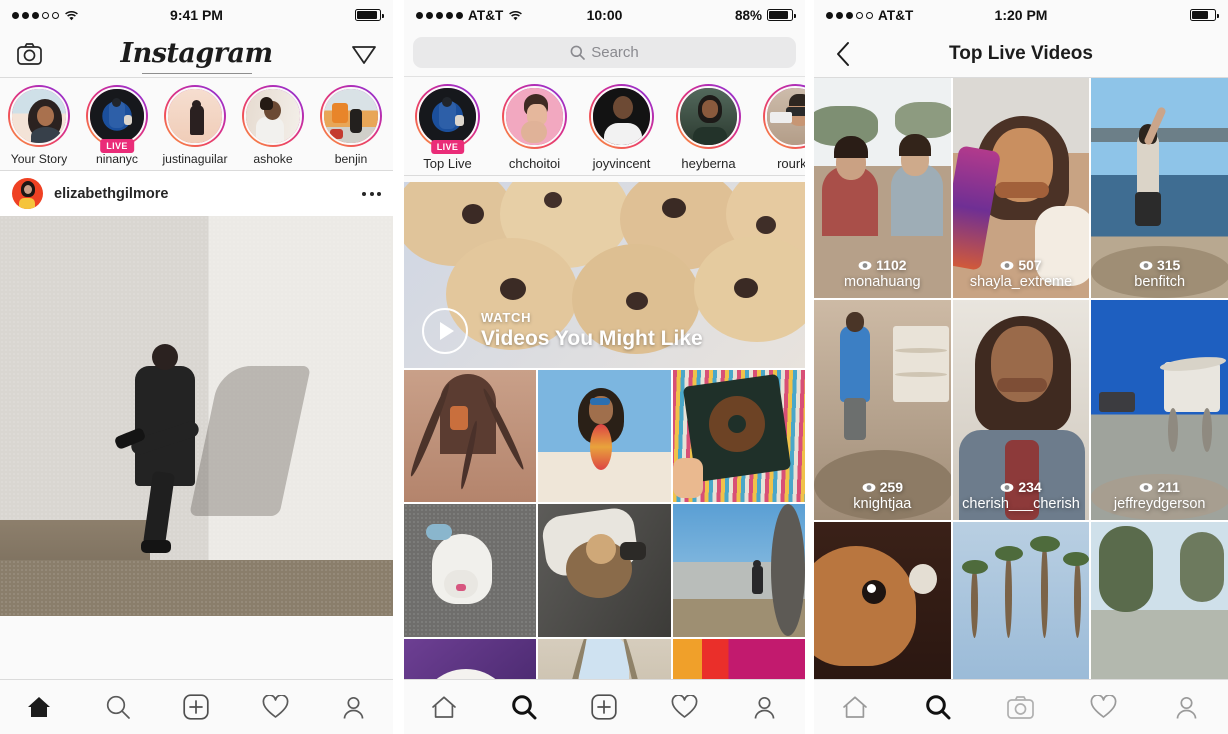 This screenshot has height=734, width=1228. Describe the element at coordinates (1168, 265) in the screenshot. I see `viewer-count-value: 315` at that location.